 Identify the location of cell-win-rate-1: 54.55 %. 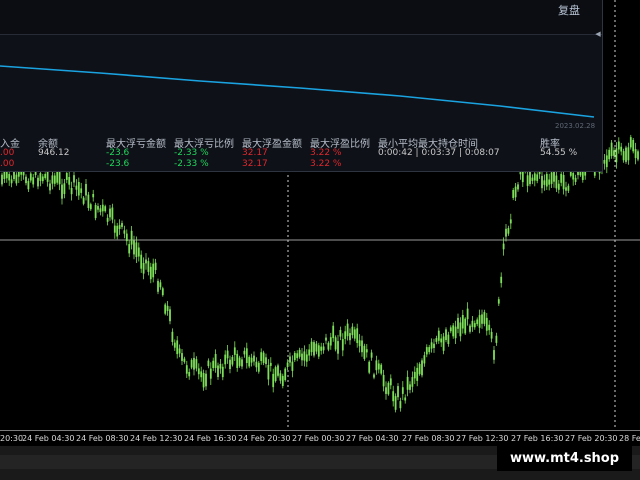
(559, 153).